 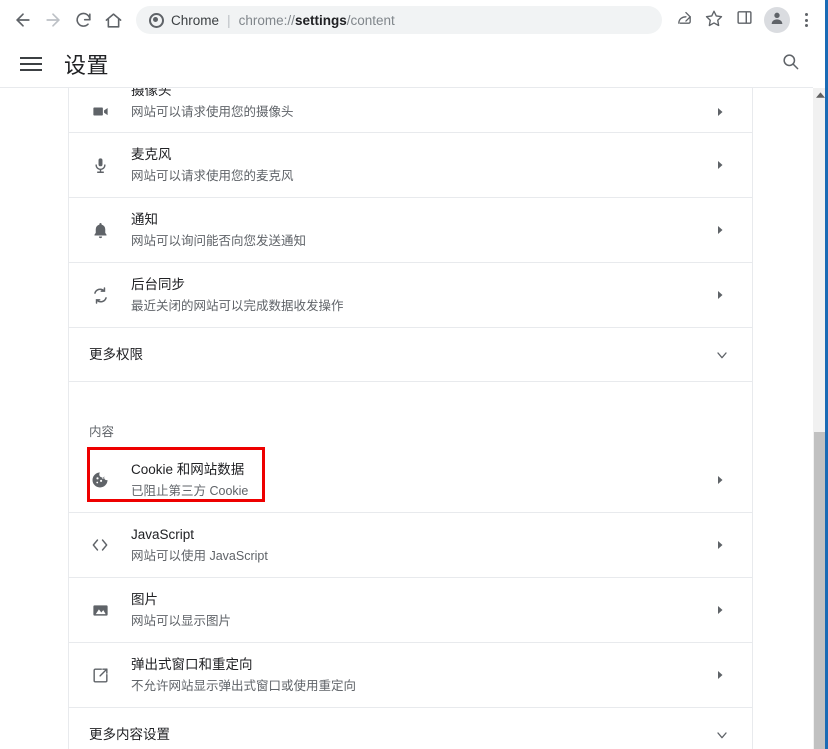 I want to click on chrome-logo-icon, so click(x=156, y=20).